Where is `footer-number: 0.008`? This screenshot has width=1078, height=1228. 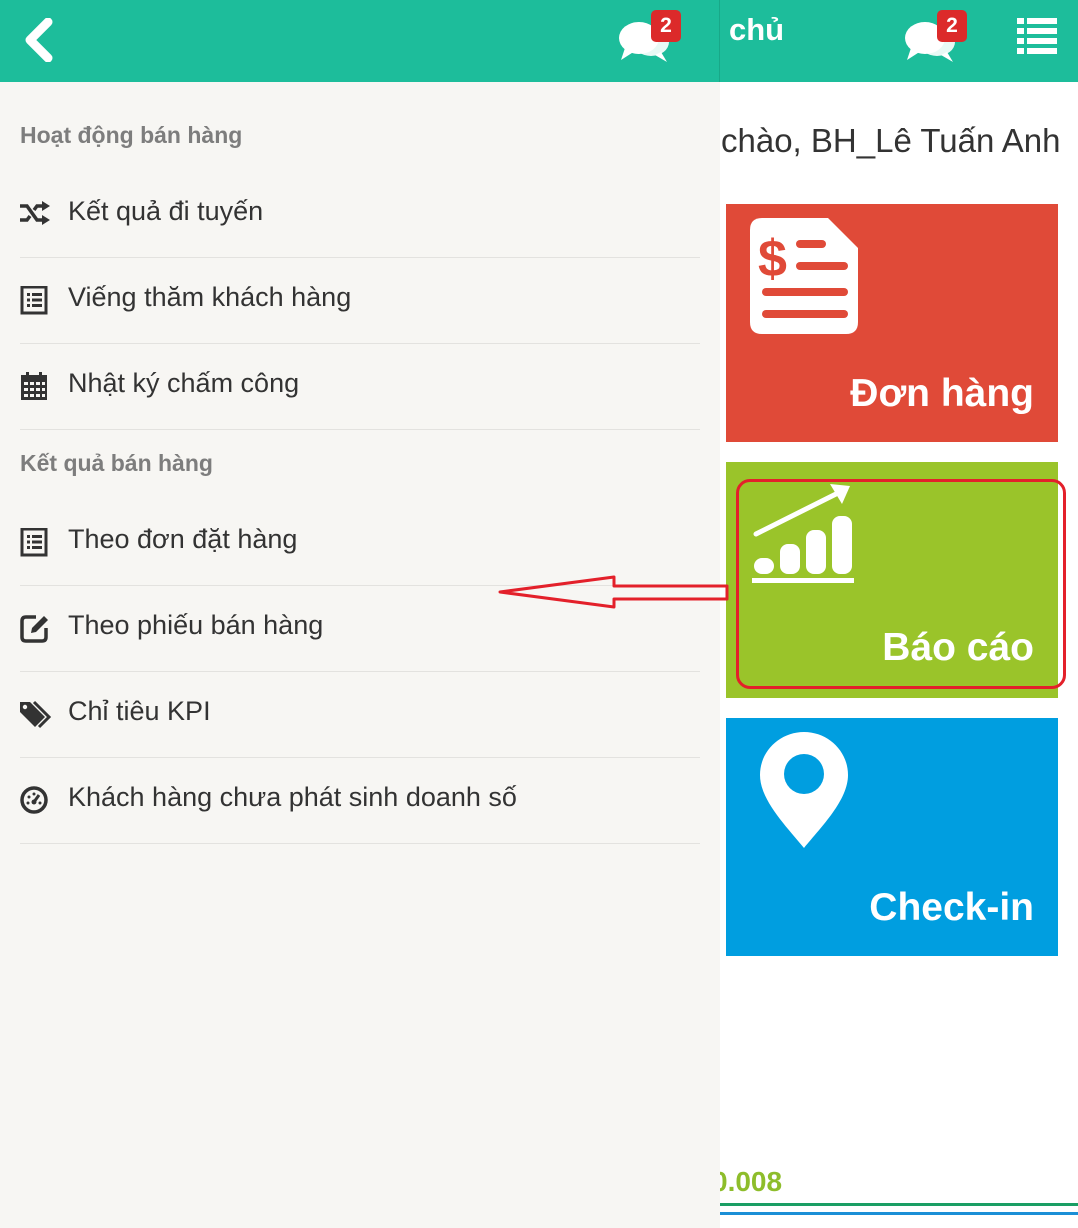 footer-number: 0.008 is located at coordinates (747, 1181).